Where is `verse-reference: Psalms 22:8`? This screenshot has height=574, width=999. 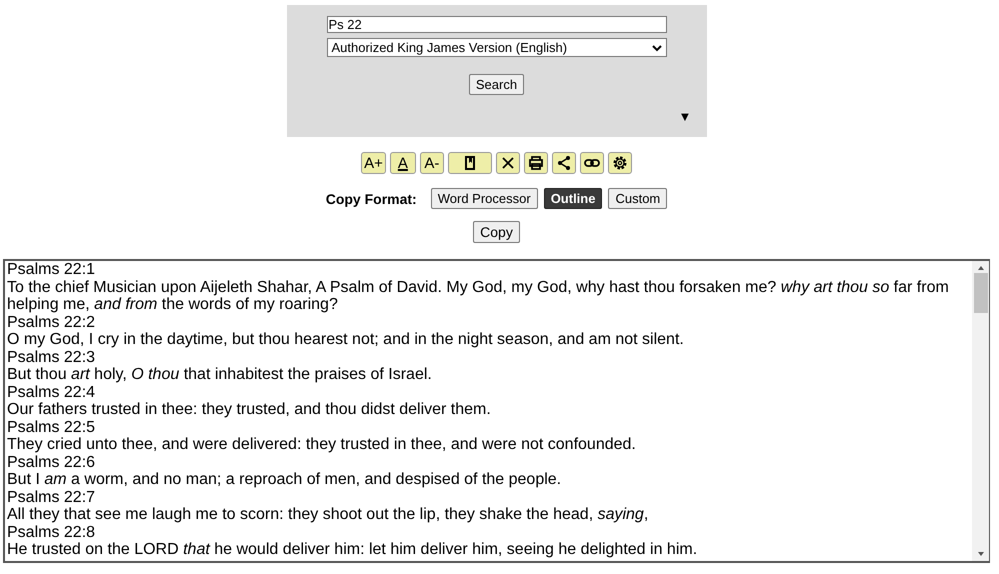
verse-reference: Psalms 22:8 is located at coordinates (51, 532).